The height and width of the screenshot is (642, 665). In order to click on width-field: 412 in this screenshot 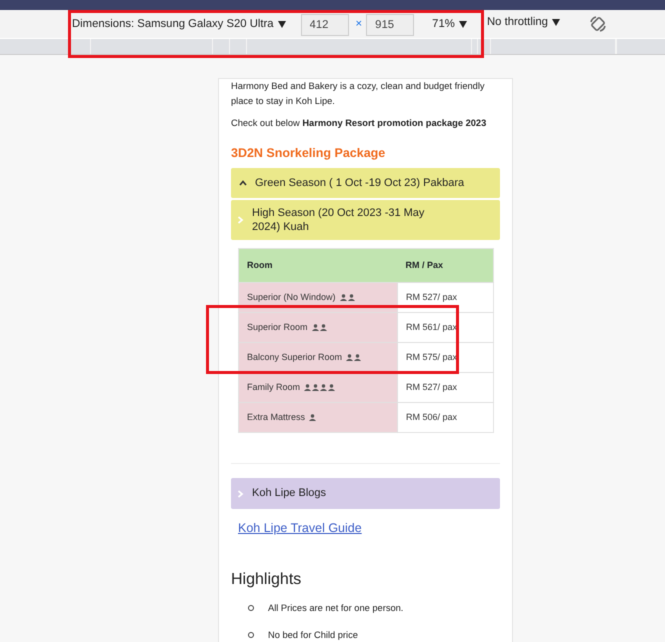, I will do `click(324, 25)`.